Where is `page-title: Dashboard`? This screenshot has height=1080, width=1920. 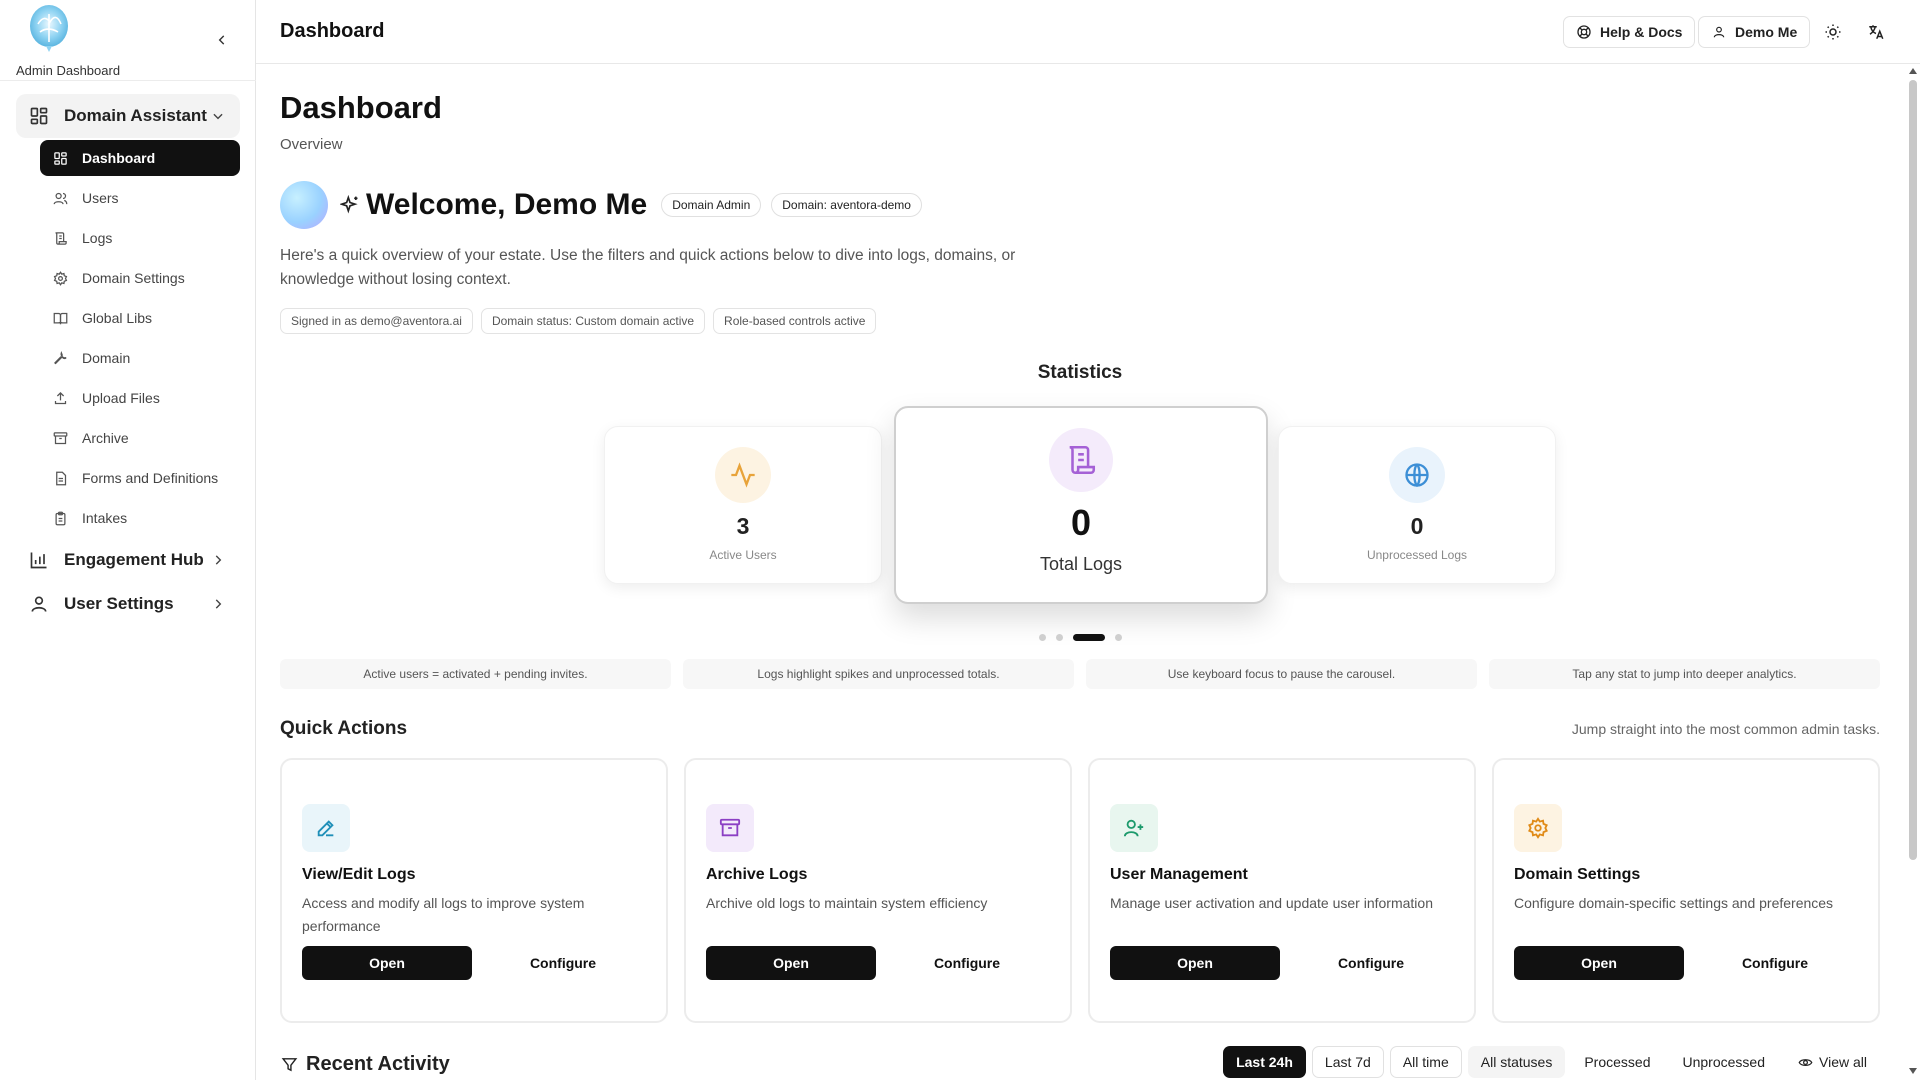 page-title: Dashboard is located at coordinates (361, 107).